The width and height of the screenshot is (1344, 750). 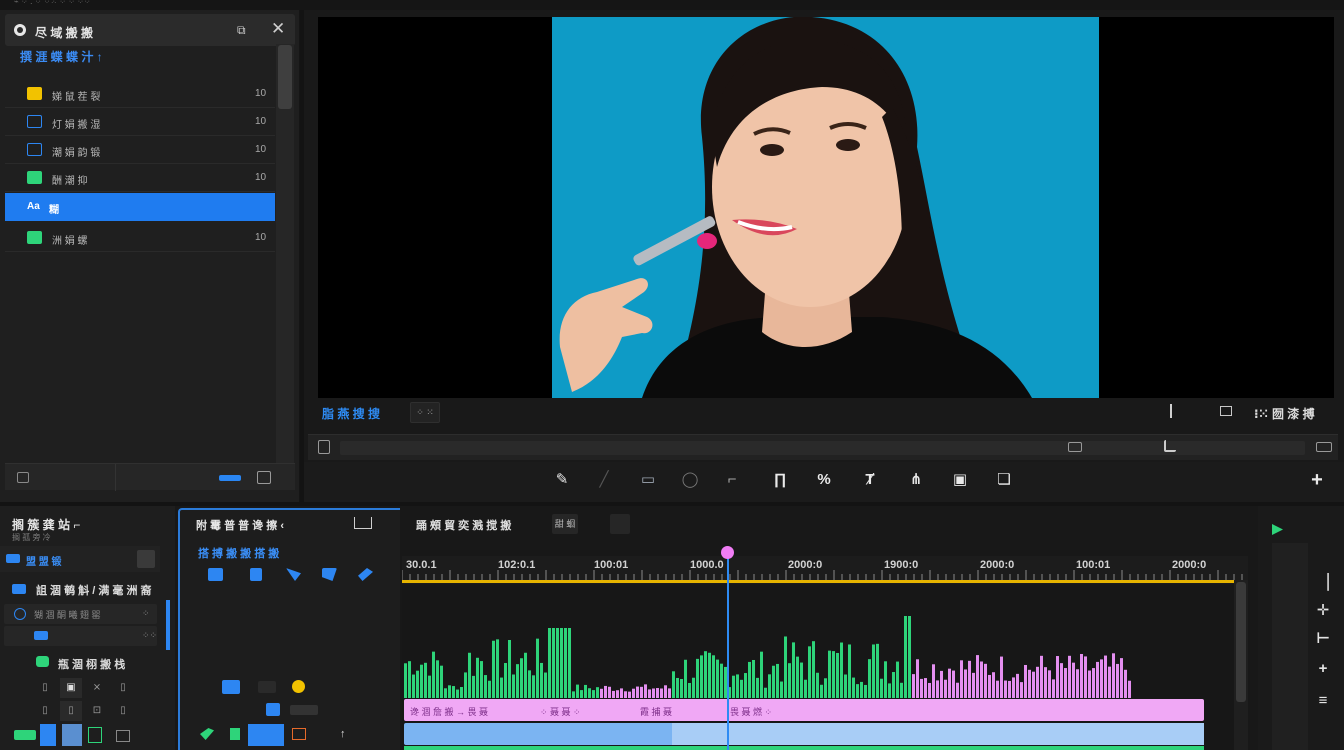 I want to click on new-bin-button, so click(x=146, y=559).